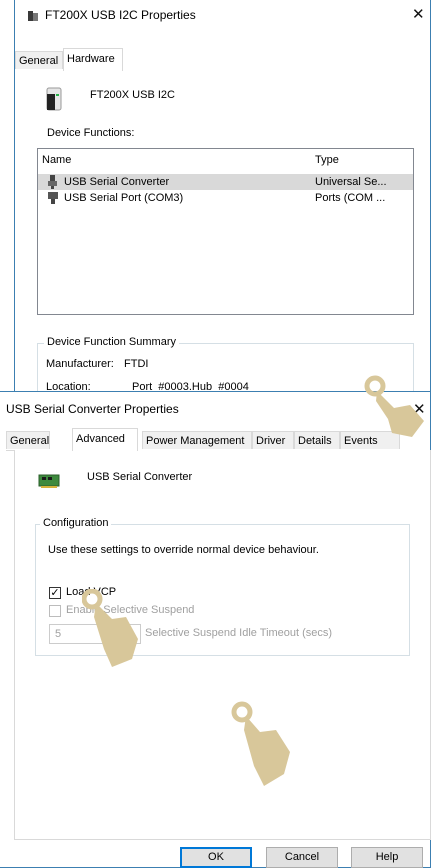 The image size is (431, 868). What do you see at coordinates (273, 440) in the screenshot?
I see `tab-driver: Driver` at bounding box center [273, 440].